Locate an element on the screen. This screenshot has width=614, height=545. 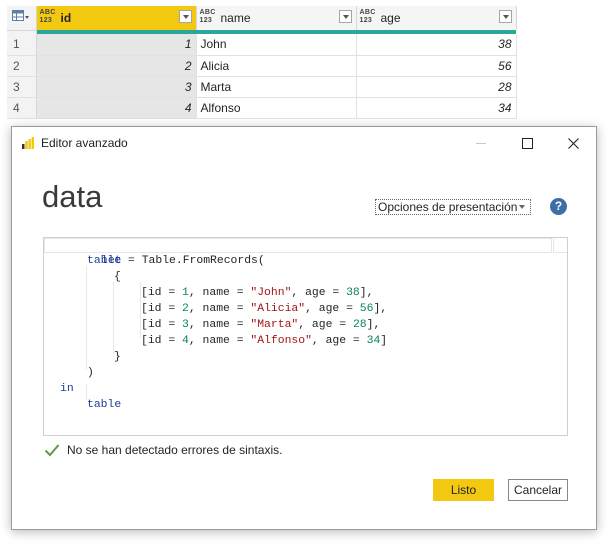
row-number: 2 is located at coordinates (22, 66).